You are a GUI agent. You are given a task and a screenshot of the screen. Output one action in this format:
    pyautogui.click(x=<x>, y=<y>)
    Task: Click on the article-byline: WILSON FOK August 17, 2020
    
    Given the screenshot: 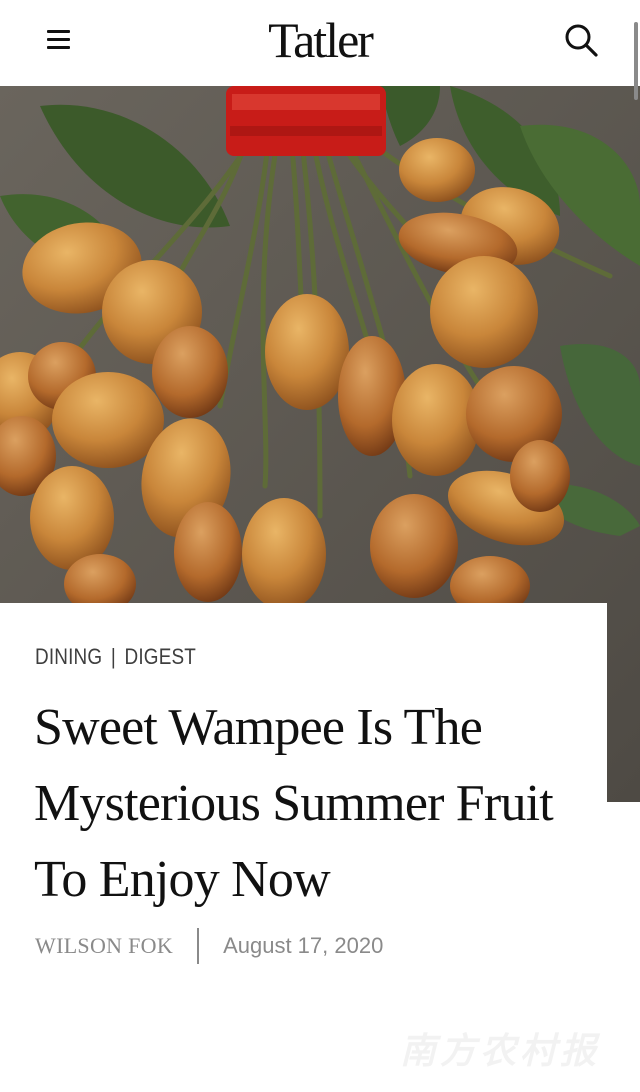 What is the action you would take?
    pyautogui.click(x=209, y=946)
    